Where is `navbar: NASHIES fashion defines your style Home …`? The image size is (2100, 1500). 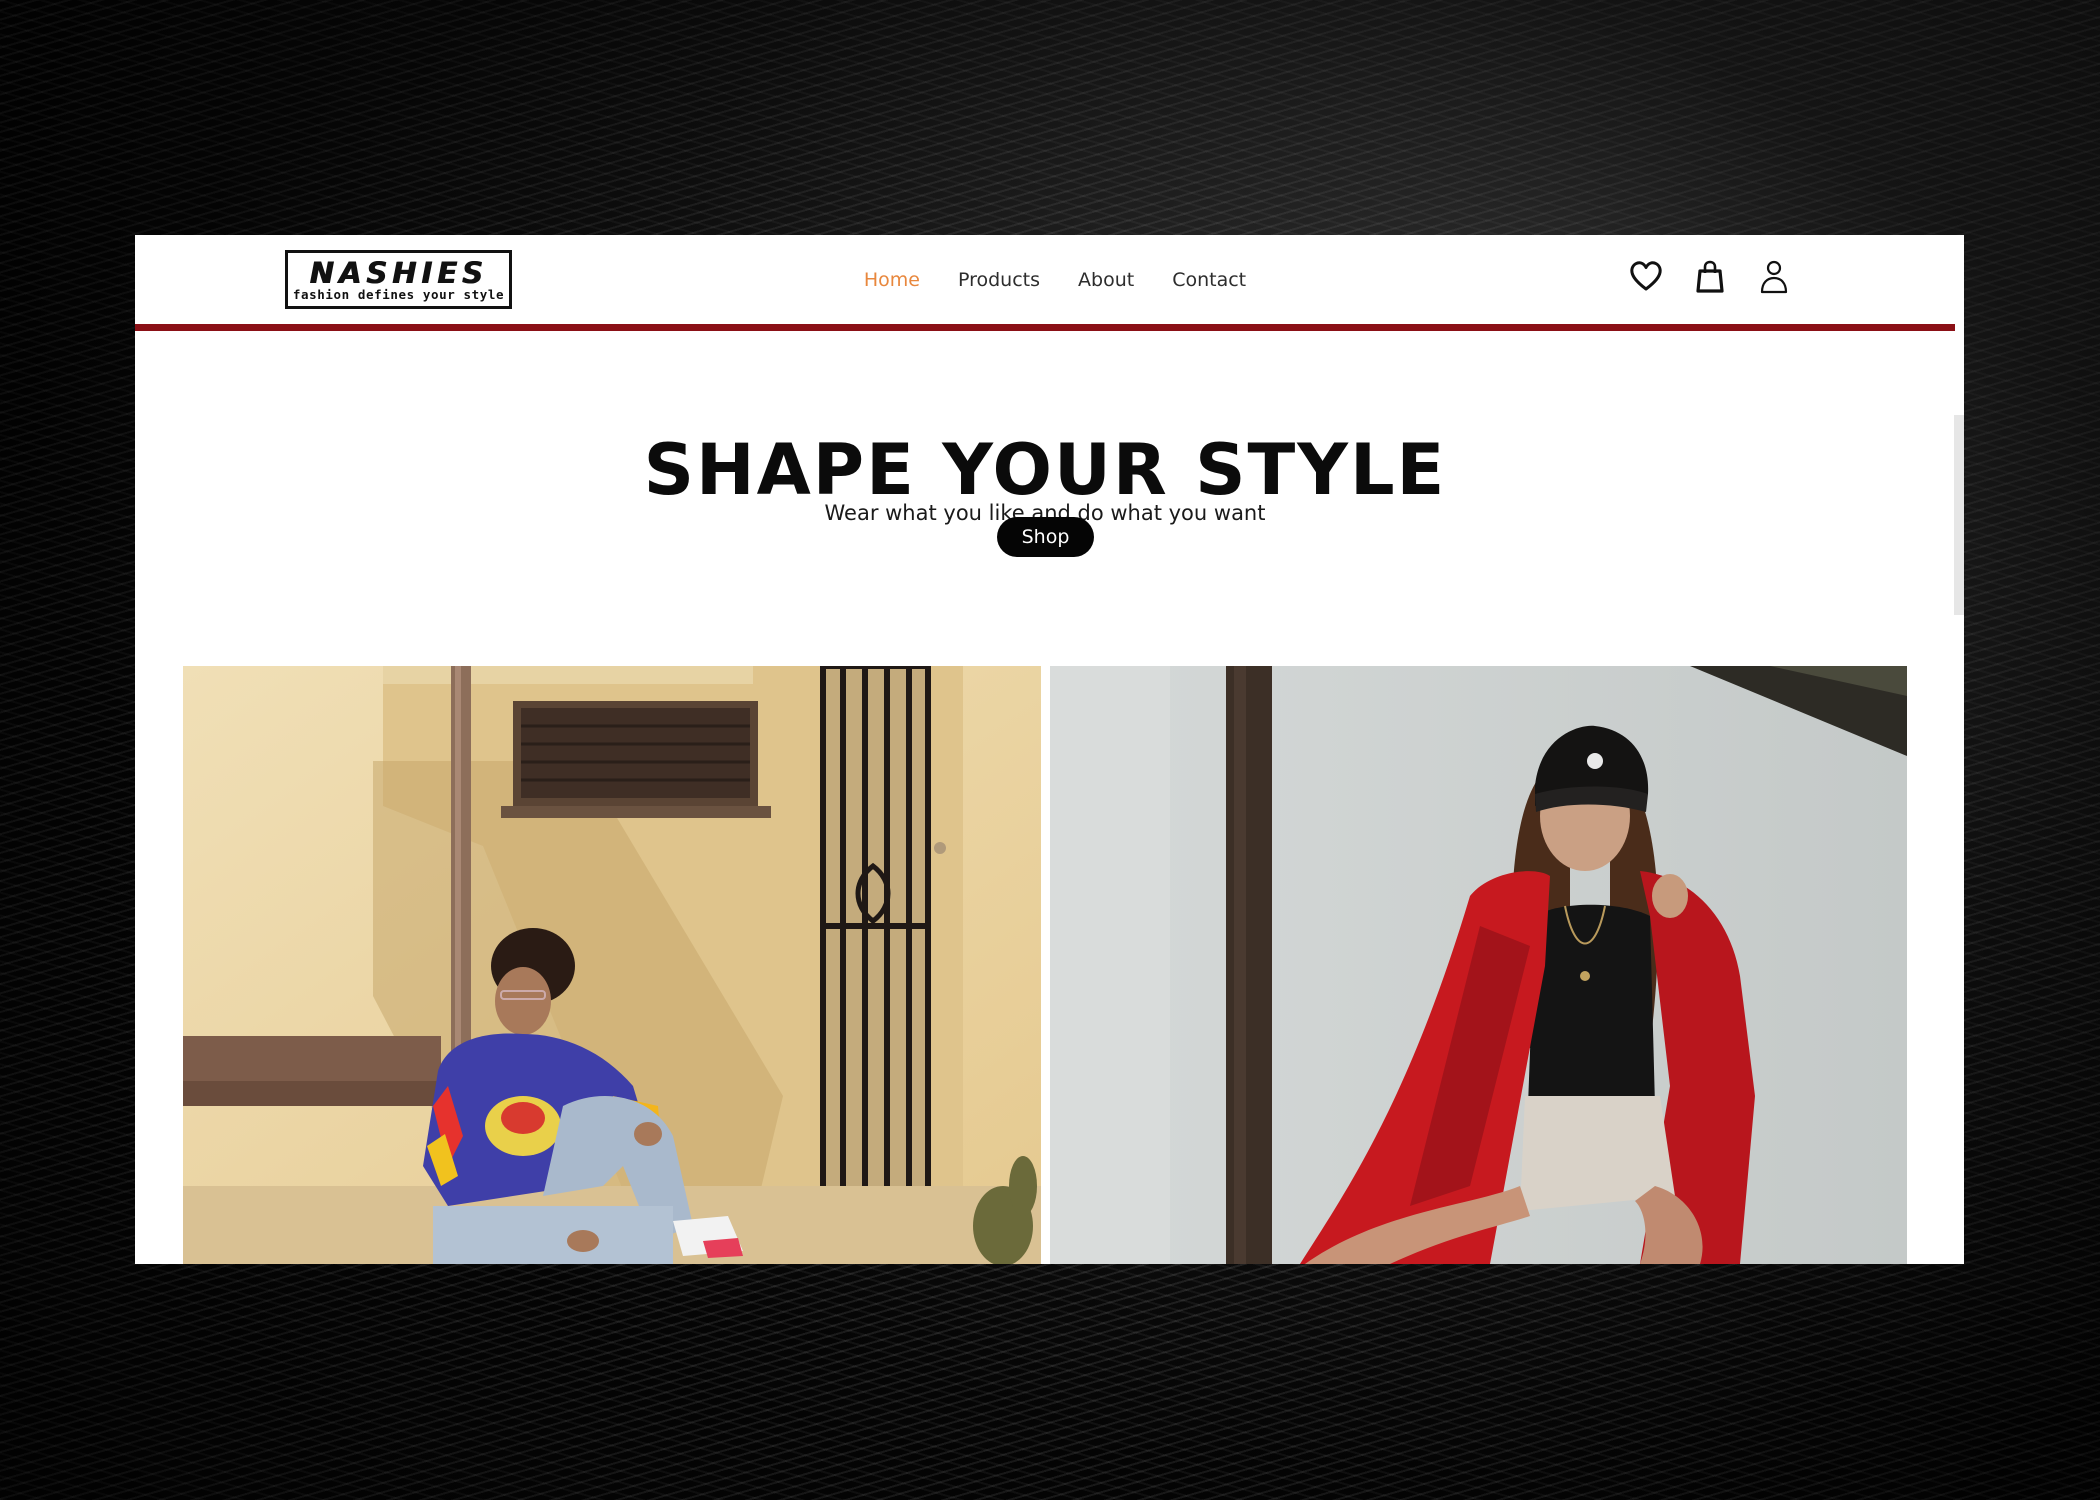 navbar: NASHIES fashion defines your style Home … is located at coordinates (1045, 279).